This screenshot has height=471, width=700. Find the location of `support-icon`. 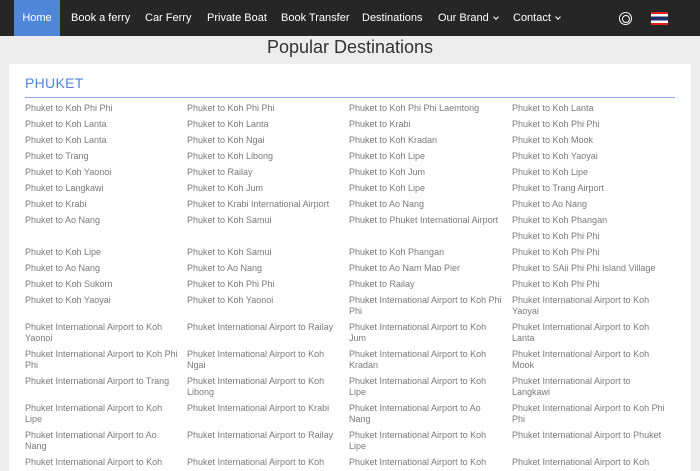

support-icon is located at coordinates (625, 18).